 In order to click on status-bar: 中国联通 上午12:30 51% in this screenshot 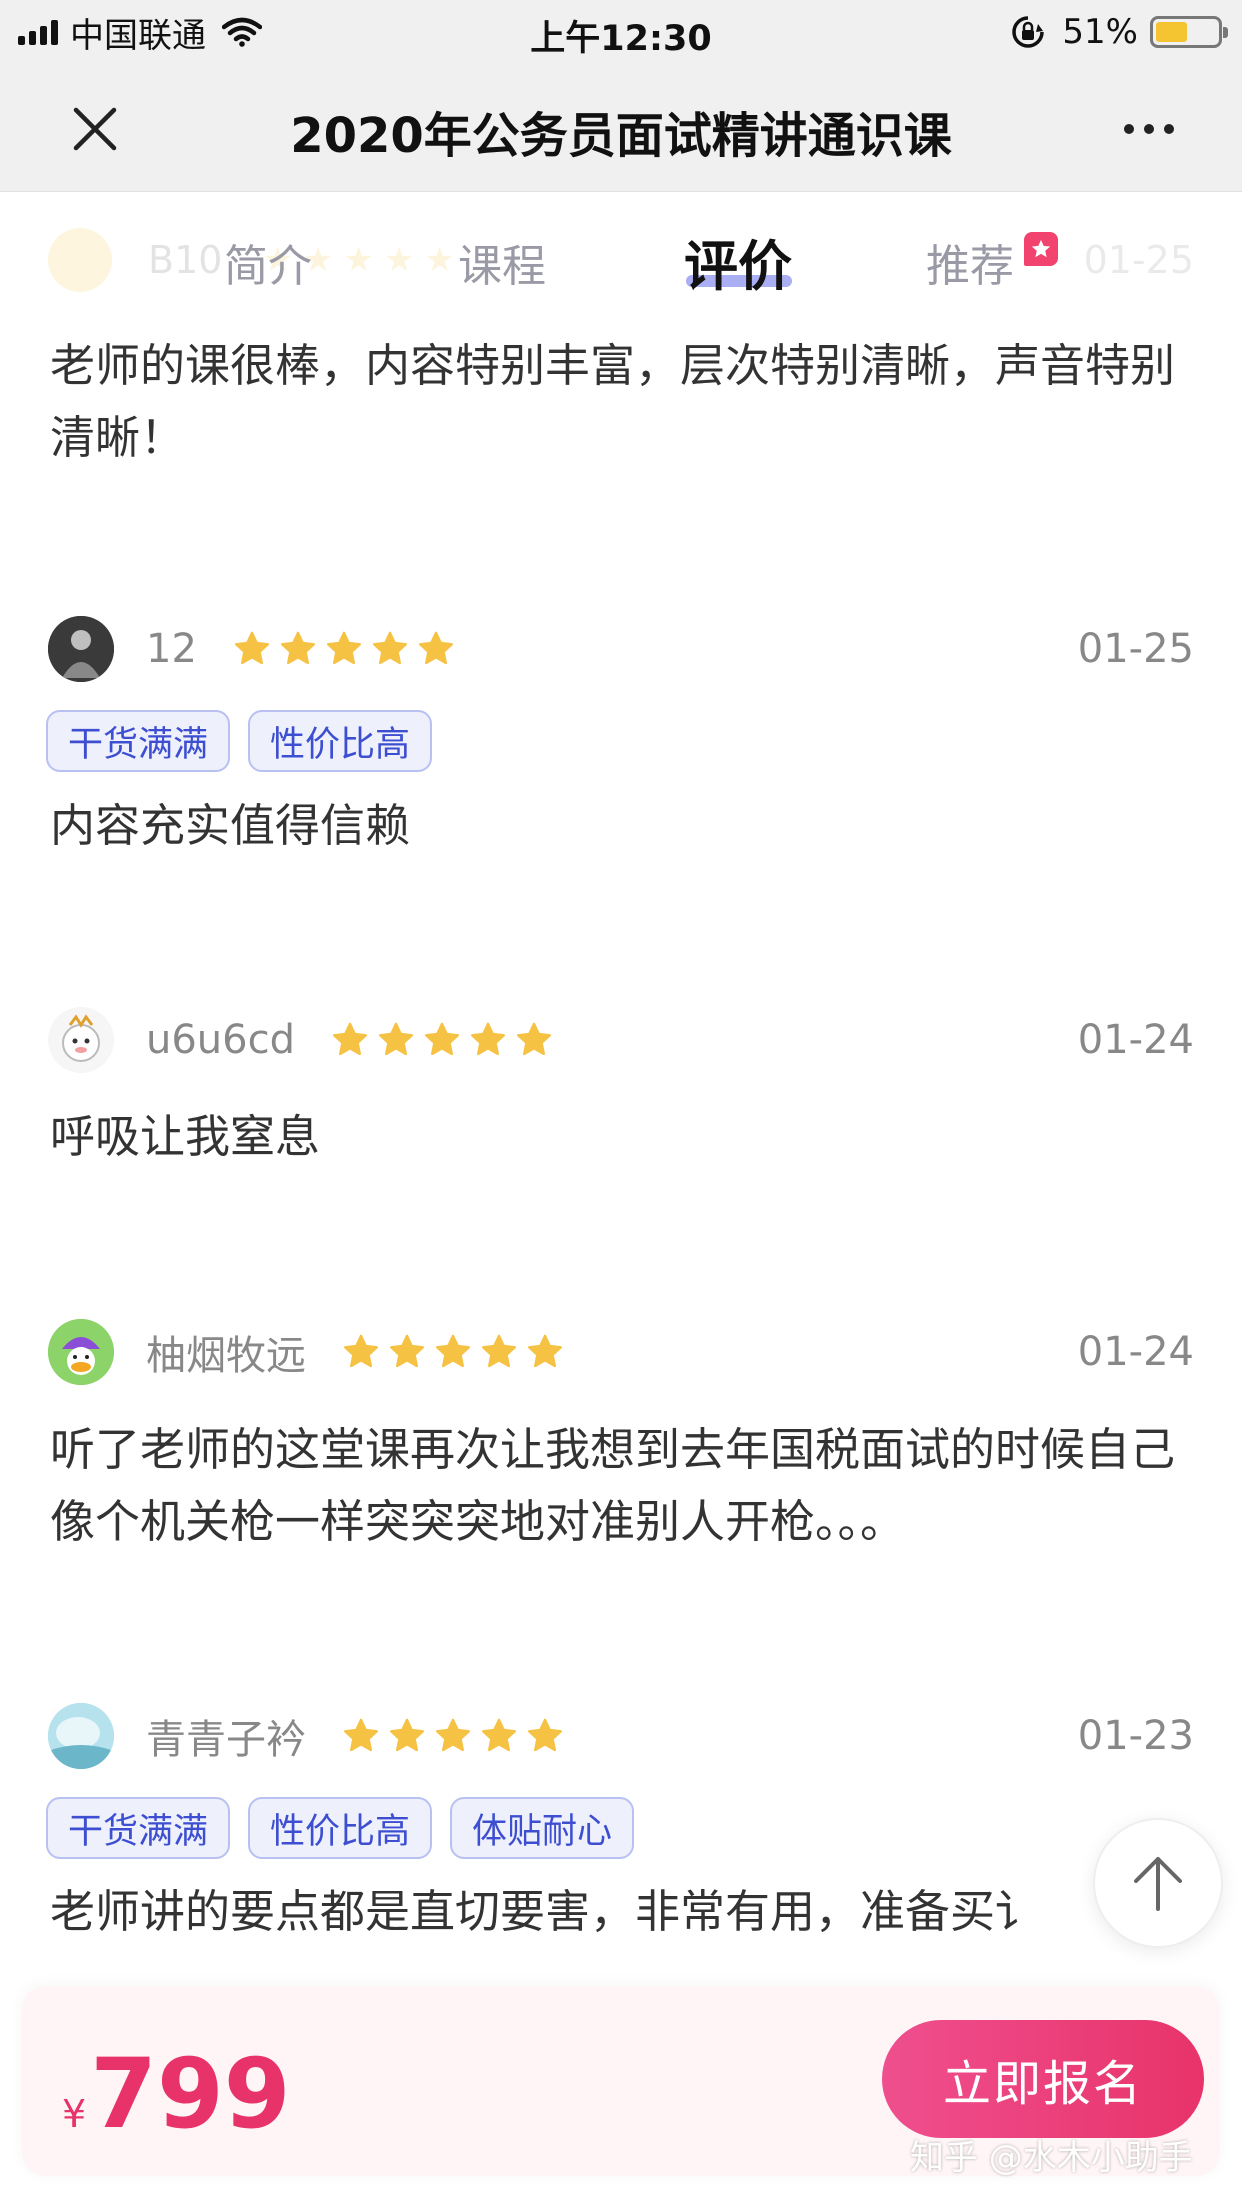, I will do `click(621, 32)`.